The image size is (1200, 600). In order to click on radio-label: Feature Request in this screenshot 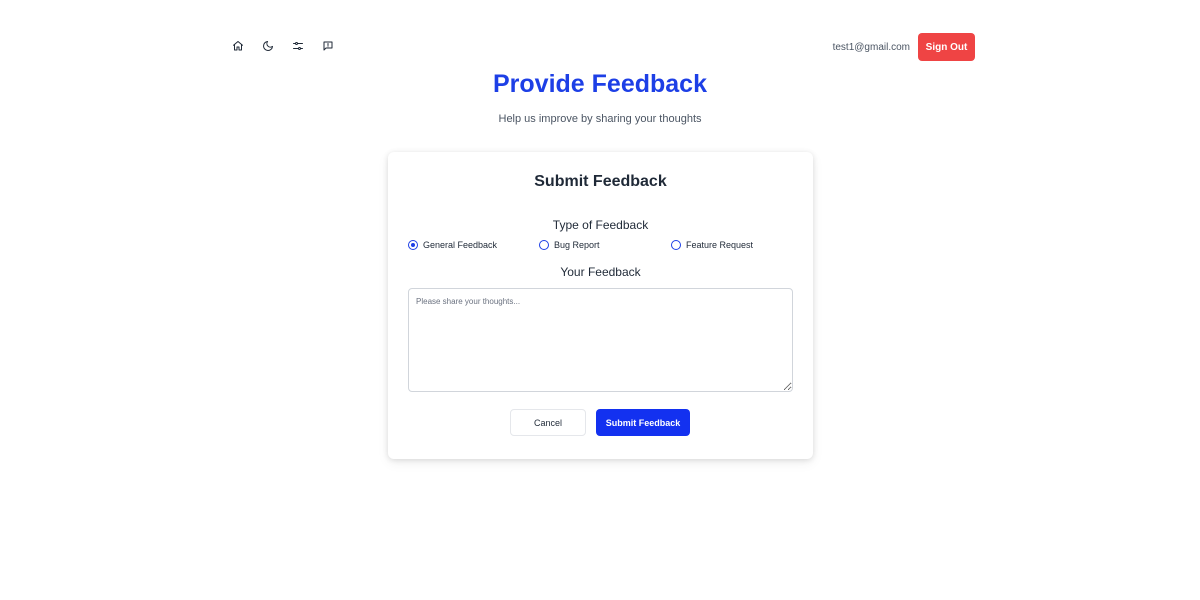, I will do `click(720, 245)`.